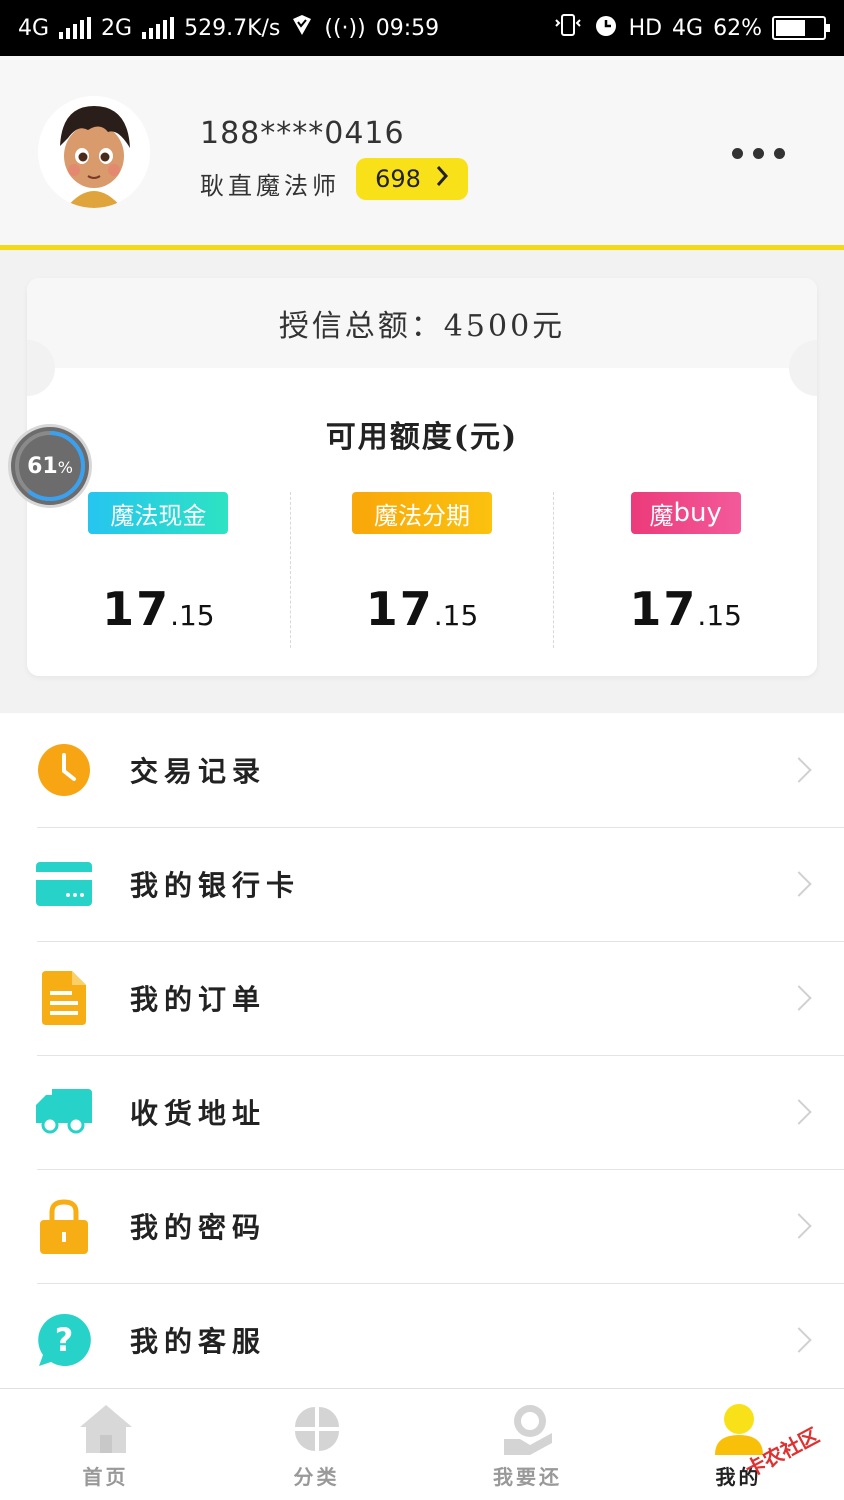 The width and height of the screenshot is (844, 1500). What do you see at coordinates (527, 1430) in the screenshot?
I see `repay-icon` at bounding box center [527, 1430].